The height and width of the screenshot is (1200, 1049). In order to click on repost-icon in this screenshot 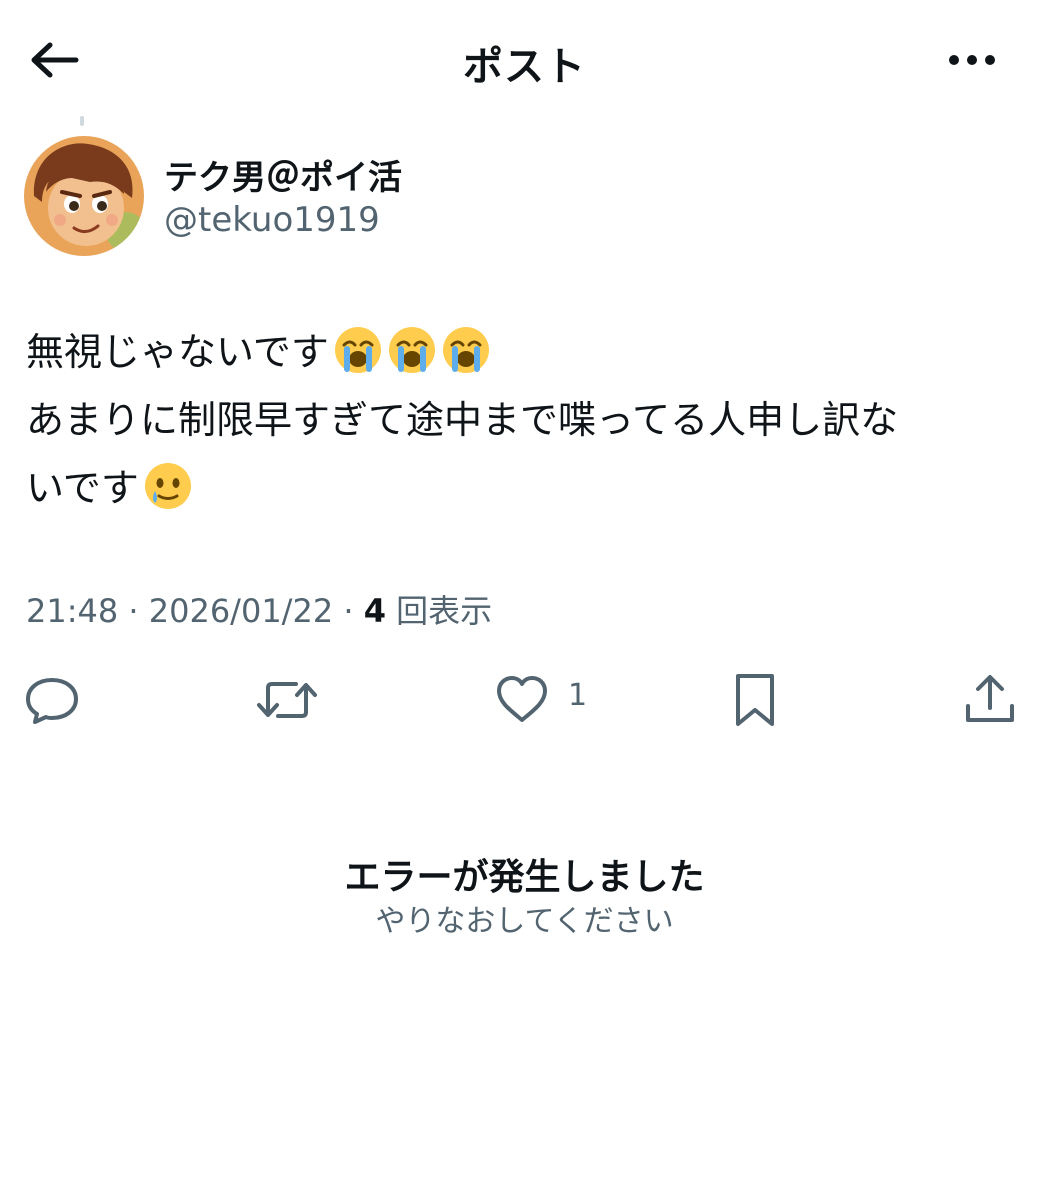, I will do `click(287, 700)`.